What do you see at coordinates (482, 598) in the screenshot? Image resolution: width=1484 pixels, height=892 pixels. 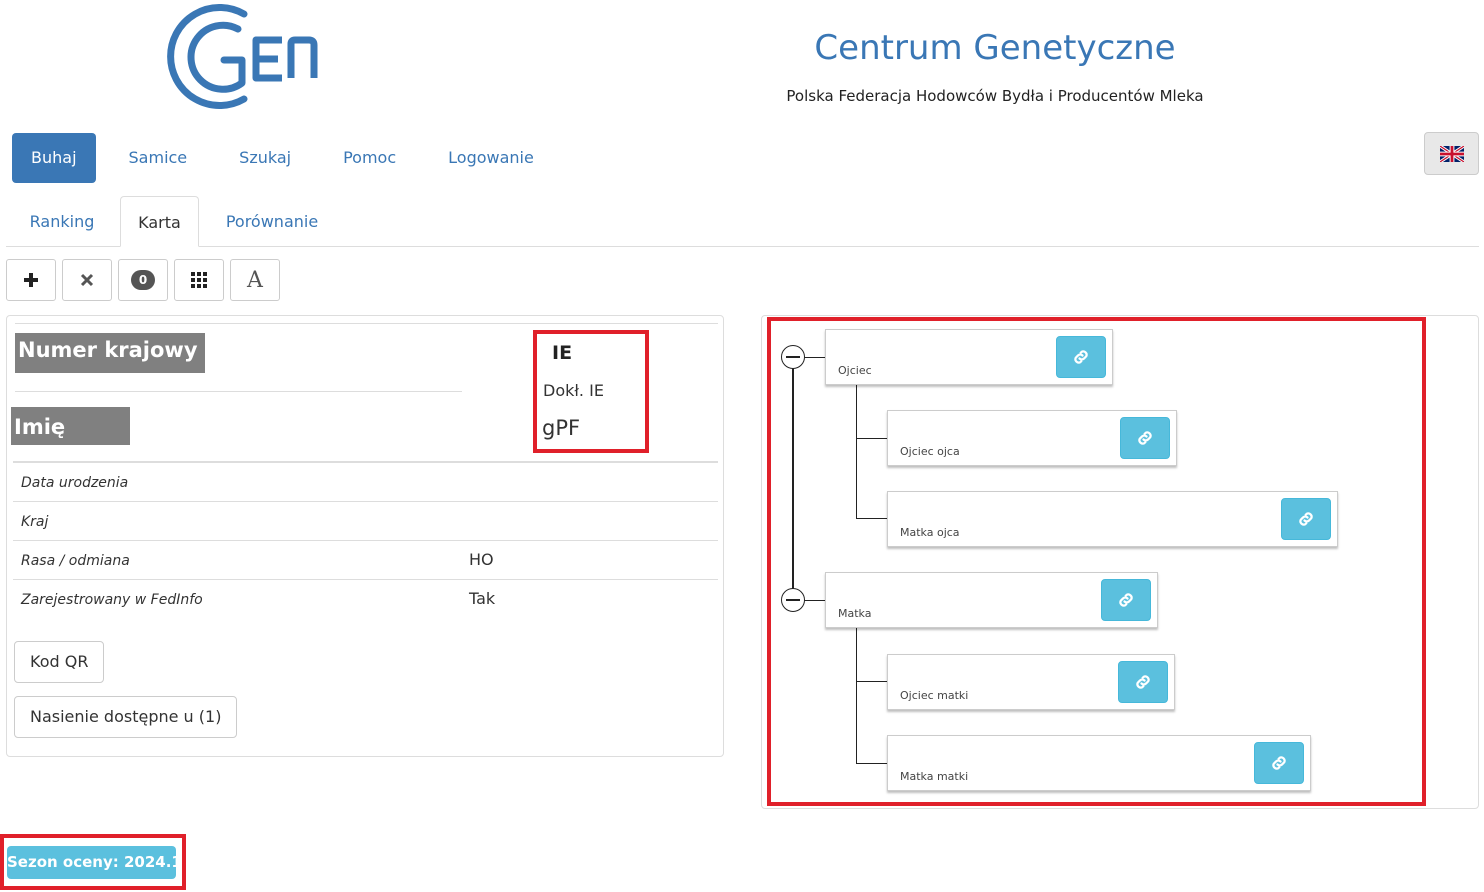 I see `row-value: Tak` at bounding box center [482, 598].